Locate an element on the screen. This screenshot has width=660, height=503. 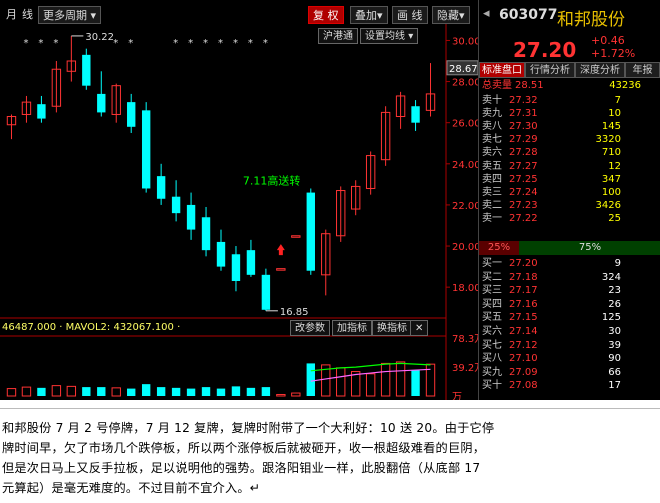
order-volume: 66 is located at coordinates (614, 372).